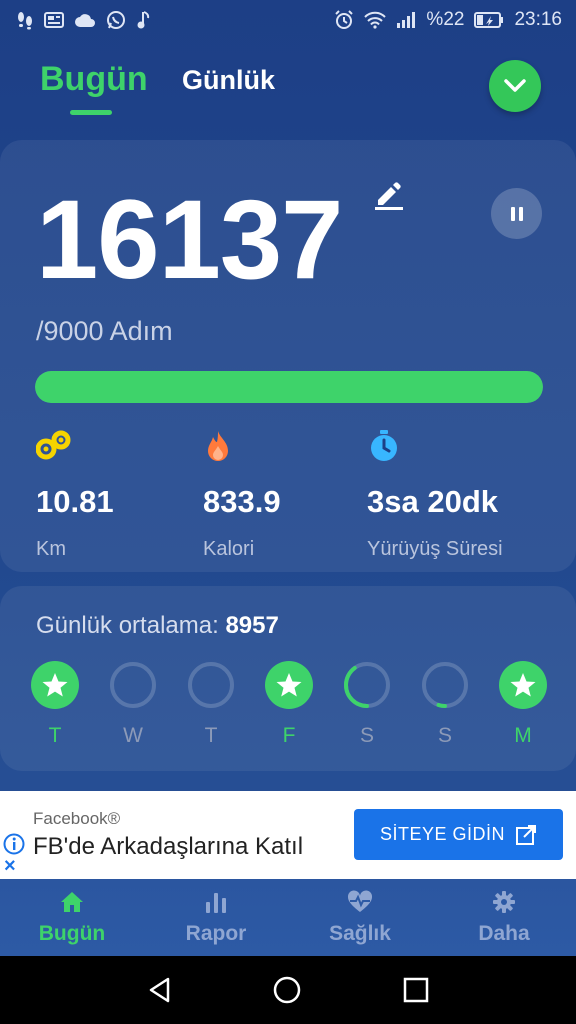  Describe the element at coordinates (435, 549) in the screenshot. I see `walk-time-label: Yürüyüş Süresi` at that location.